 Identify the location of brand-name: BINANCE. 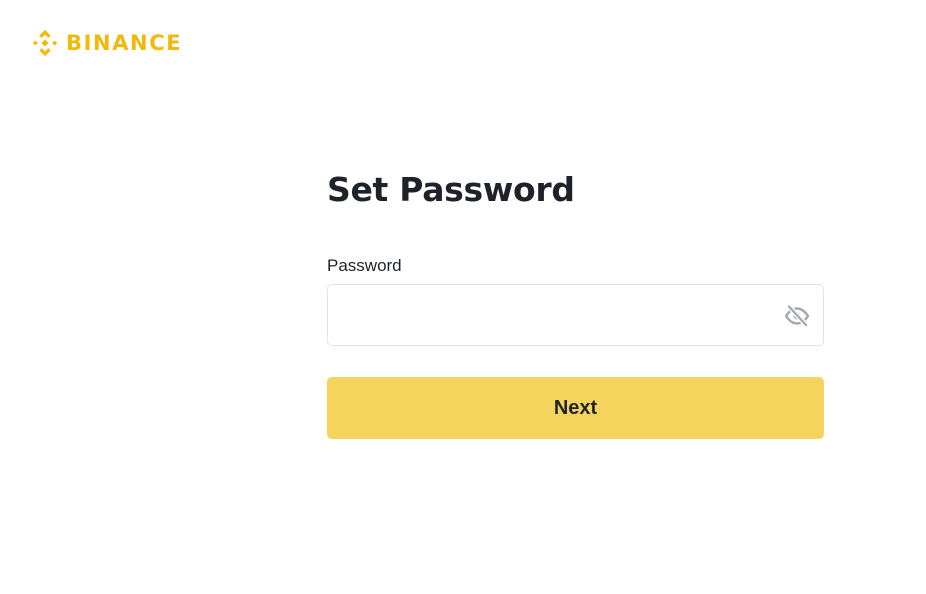
(124, 42).